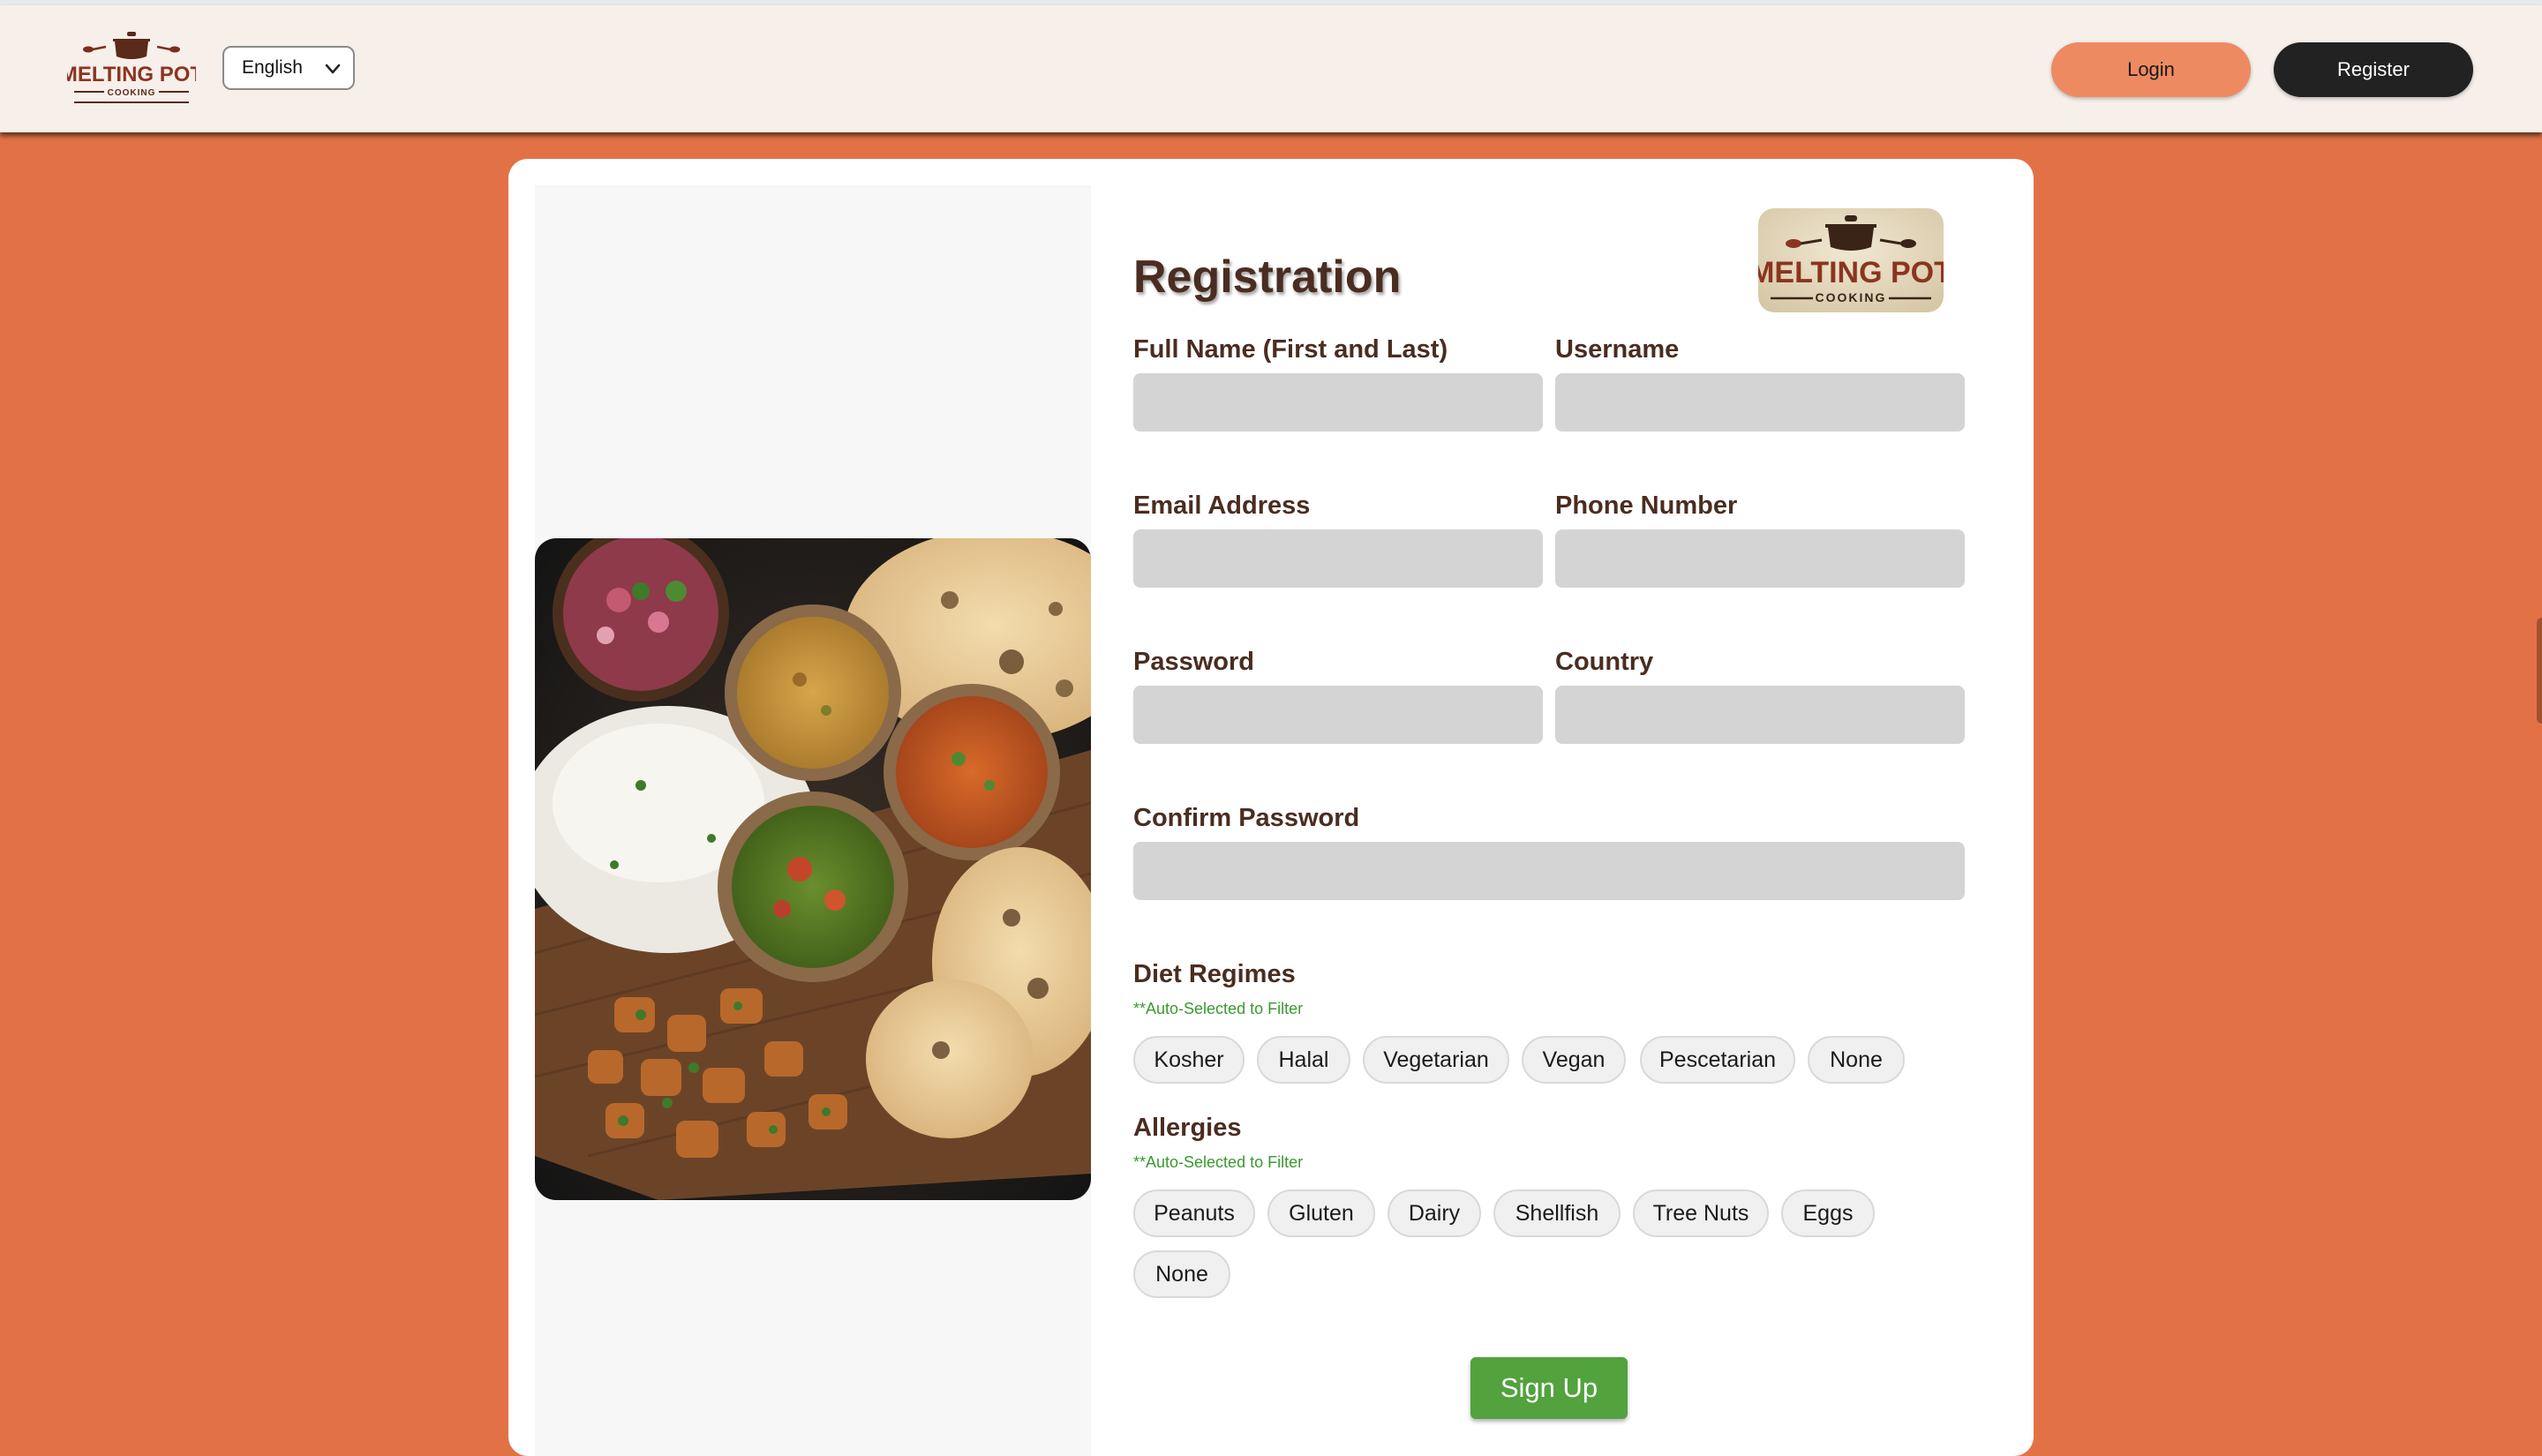  Describe the element at coordinates (1604, 662) in the screenshot. I see `country-label: Country` at that location.